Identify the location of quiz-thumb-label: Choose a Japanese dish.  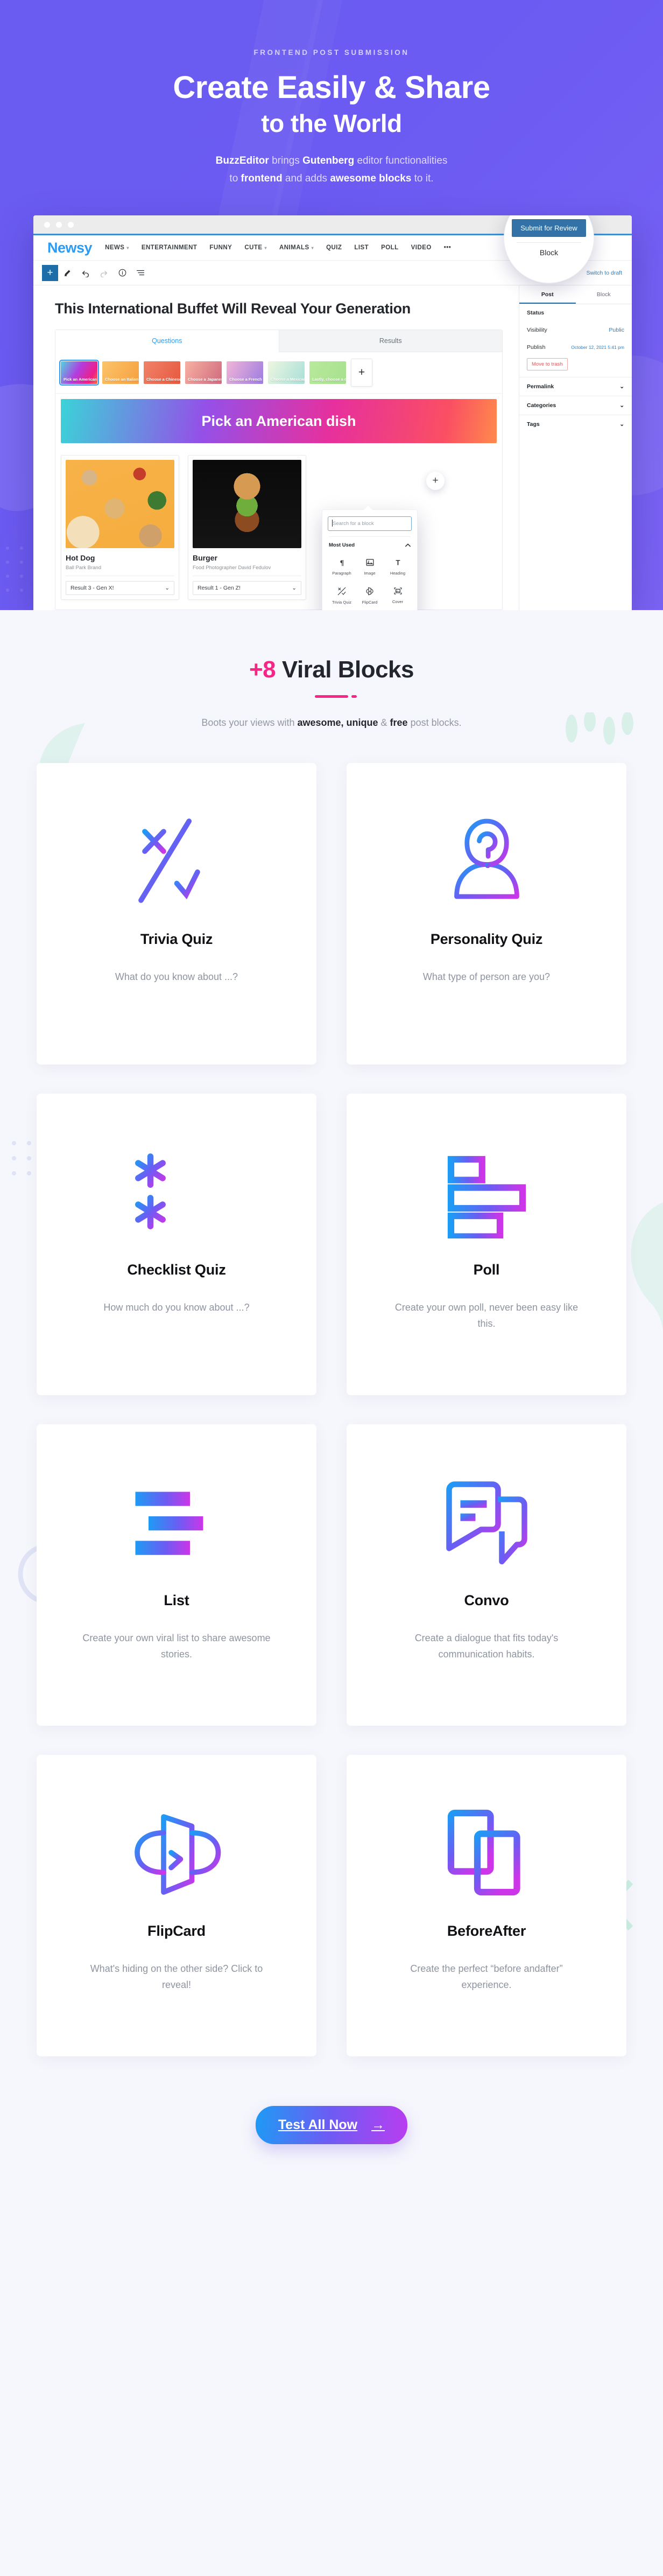
(205, 379).